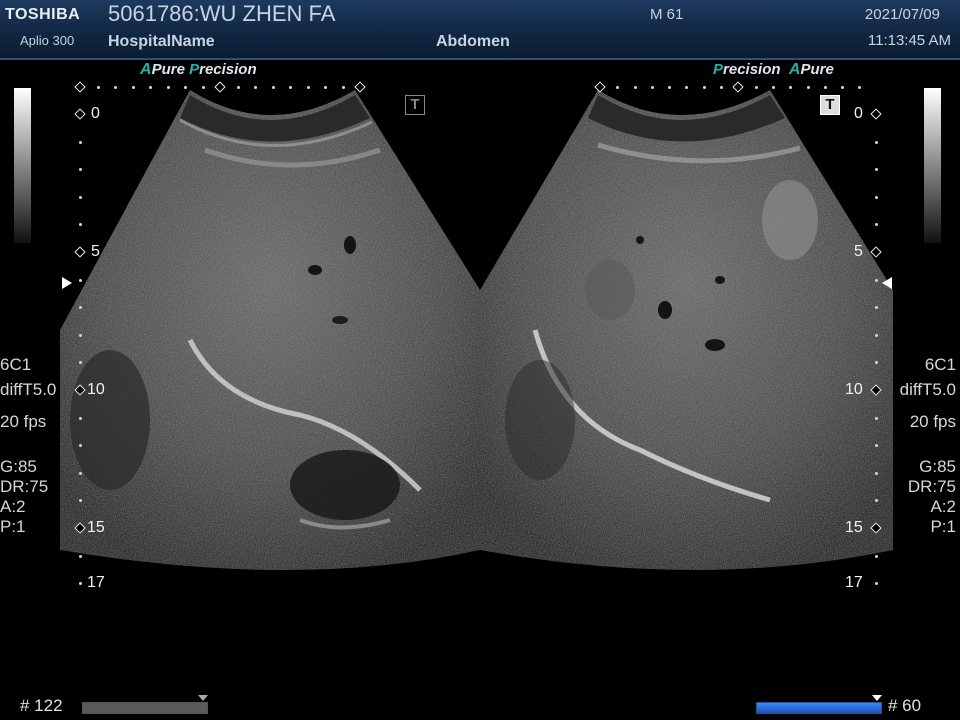  Describe the element at coordinates (198, 69) in the screenshot. I see `mode-label-left: APure Precision` at that location.